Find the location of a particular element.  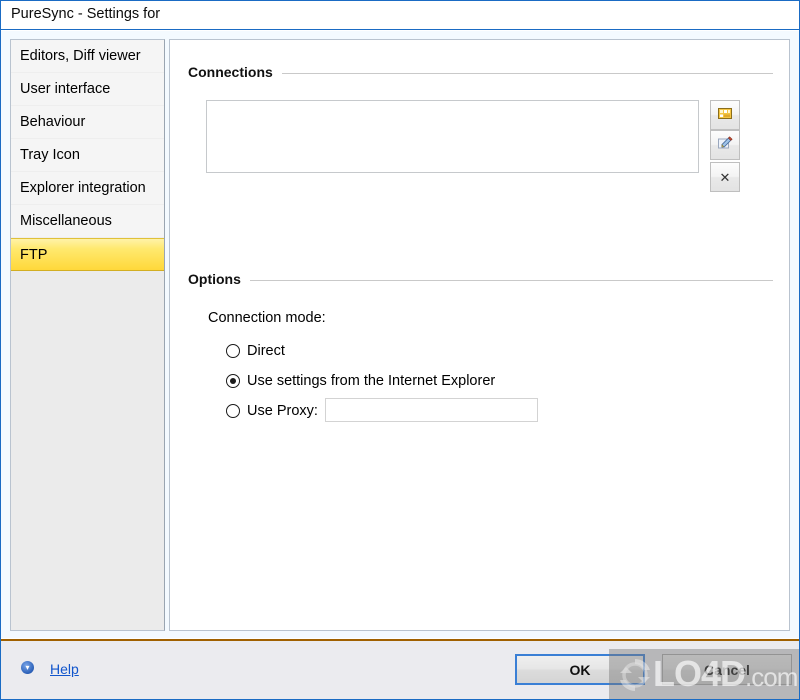

ok-button: OK is located at coordinates (580, 669).